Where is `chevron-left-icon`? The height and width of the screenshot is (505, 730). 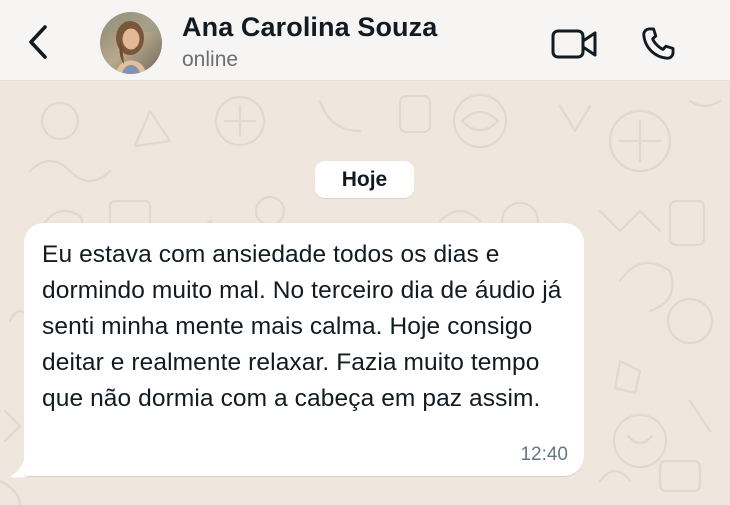 chevron-left-icon is located at coordinates (38, 42).